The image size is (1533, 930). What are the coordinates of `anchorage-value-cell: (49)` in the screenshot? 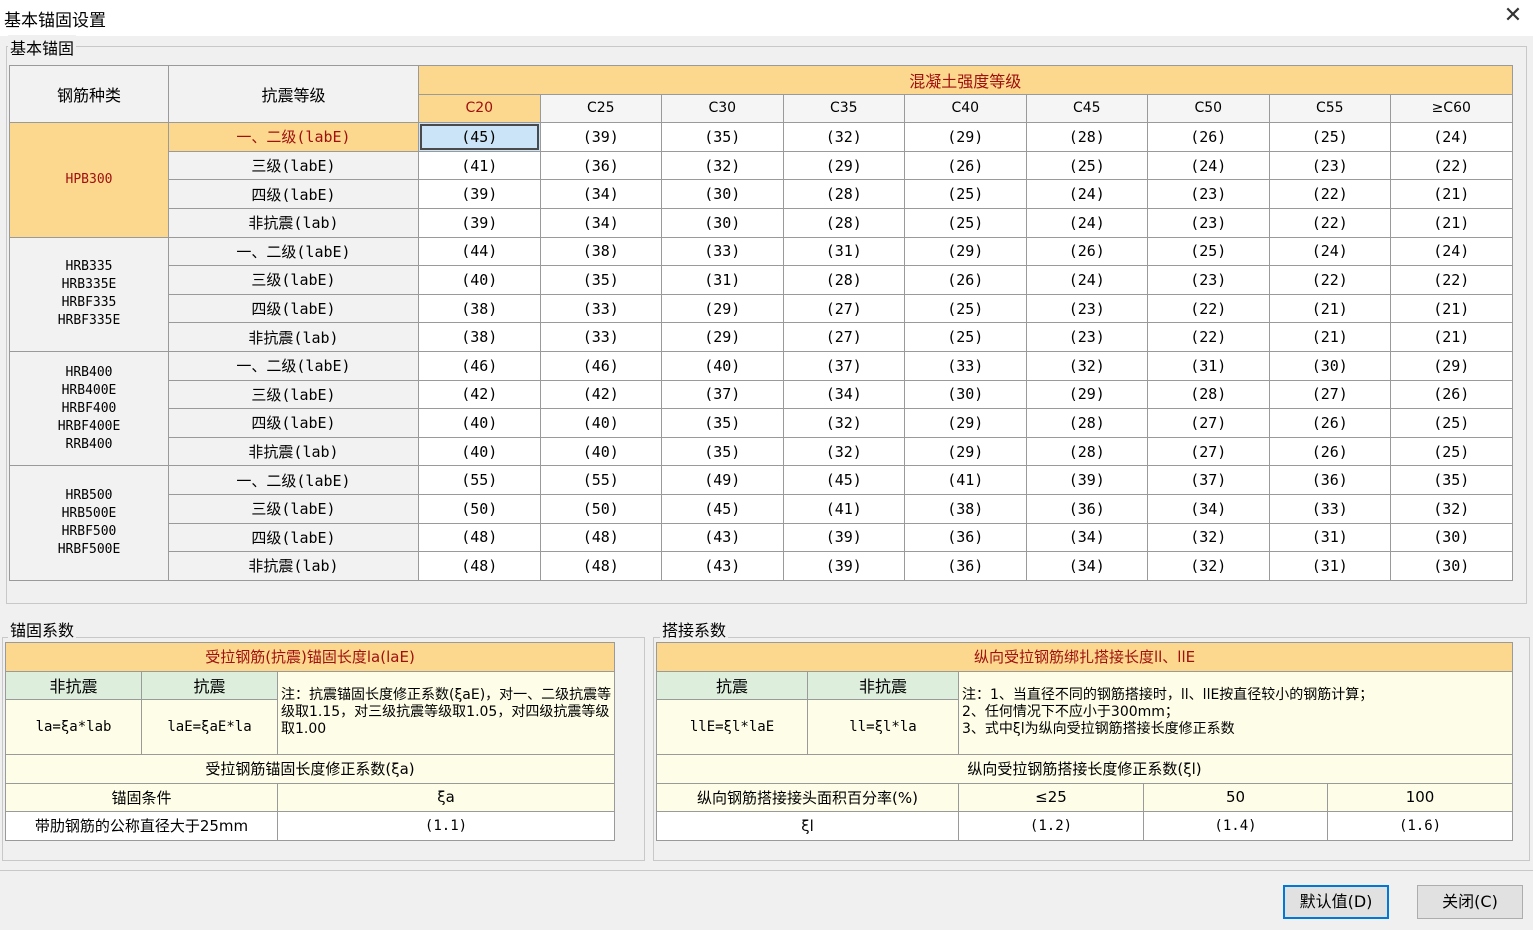 It's located at (722, 480).